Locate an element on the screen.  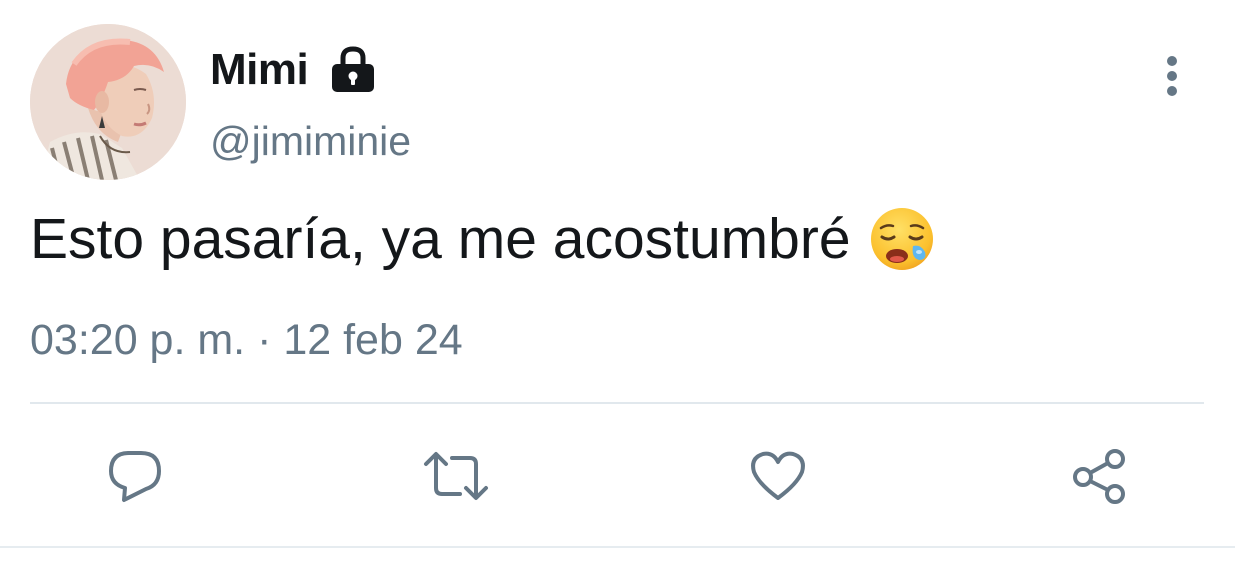
display-name-row: Mimi is located at coordinates (293, 70).